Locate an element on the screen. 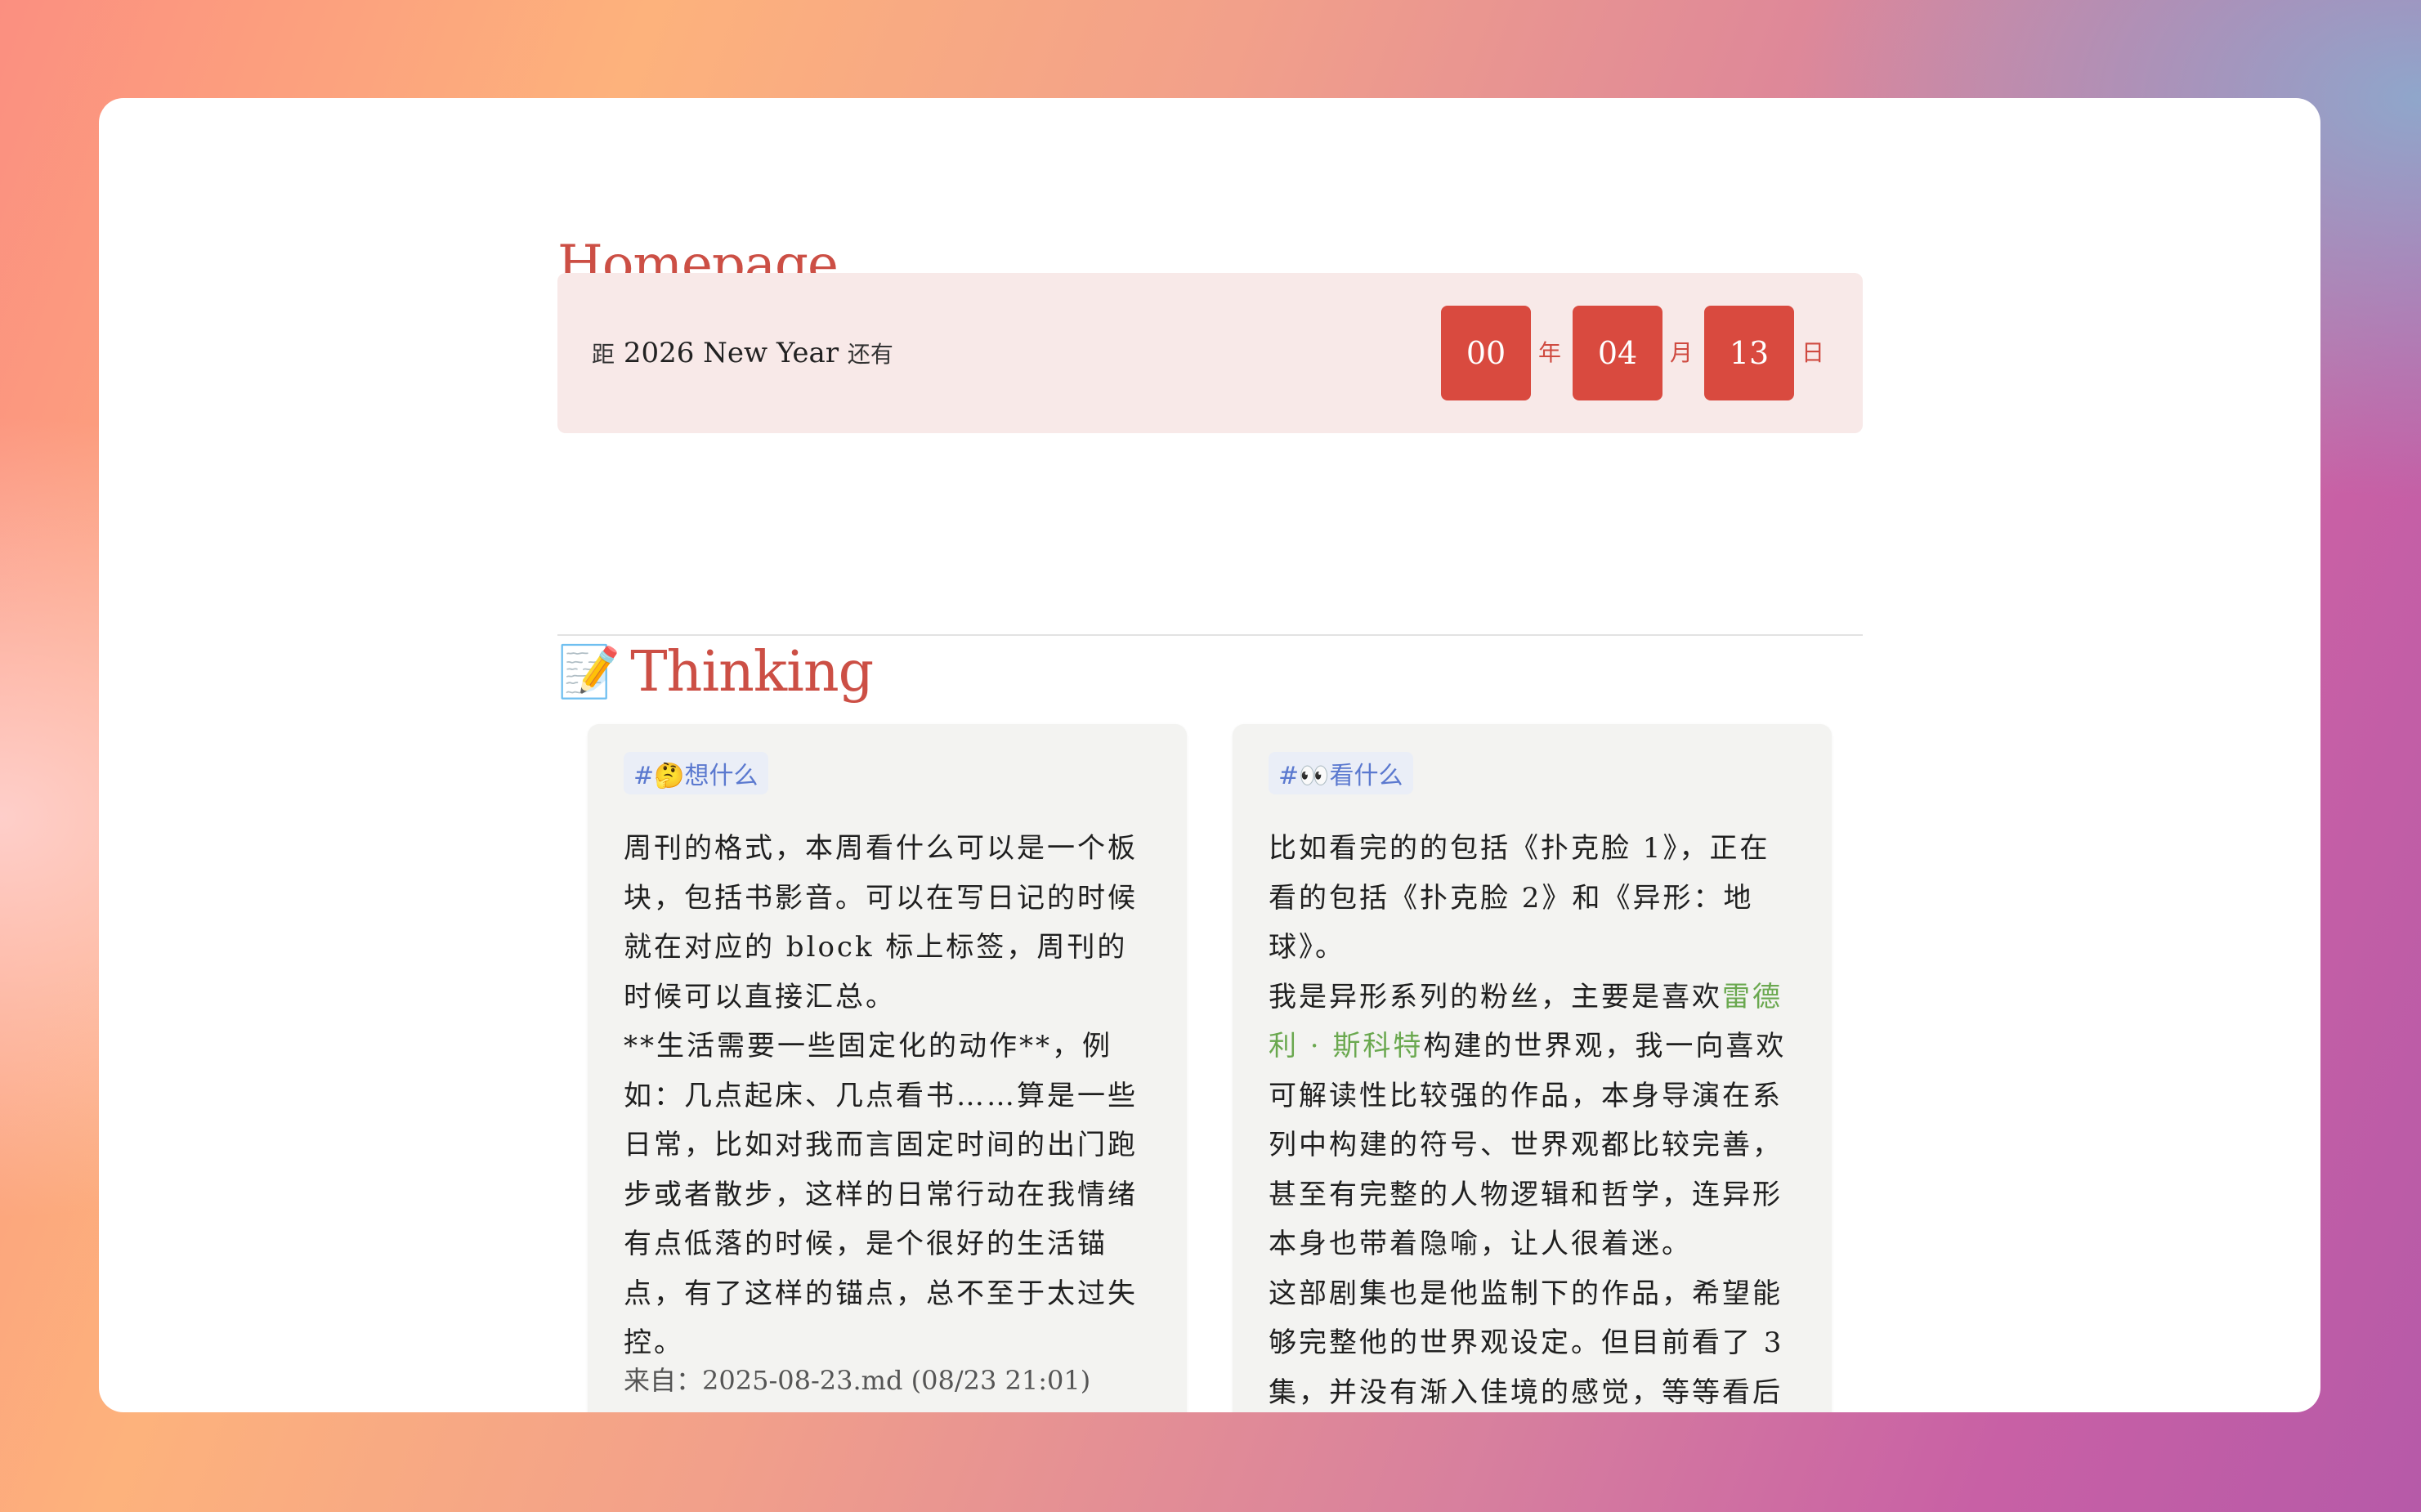 The width and height of the screenshot is (2421, 1512). section-heading-thinking: 📝 Thinking is located at coordinates (715, 672).